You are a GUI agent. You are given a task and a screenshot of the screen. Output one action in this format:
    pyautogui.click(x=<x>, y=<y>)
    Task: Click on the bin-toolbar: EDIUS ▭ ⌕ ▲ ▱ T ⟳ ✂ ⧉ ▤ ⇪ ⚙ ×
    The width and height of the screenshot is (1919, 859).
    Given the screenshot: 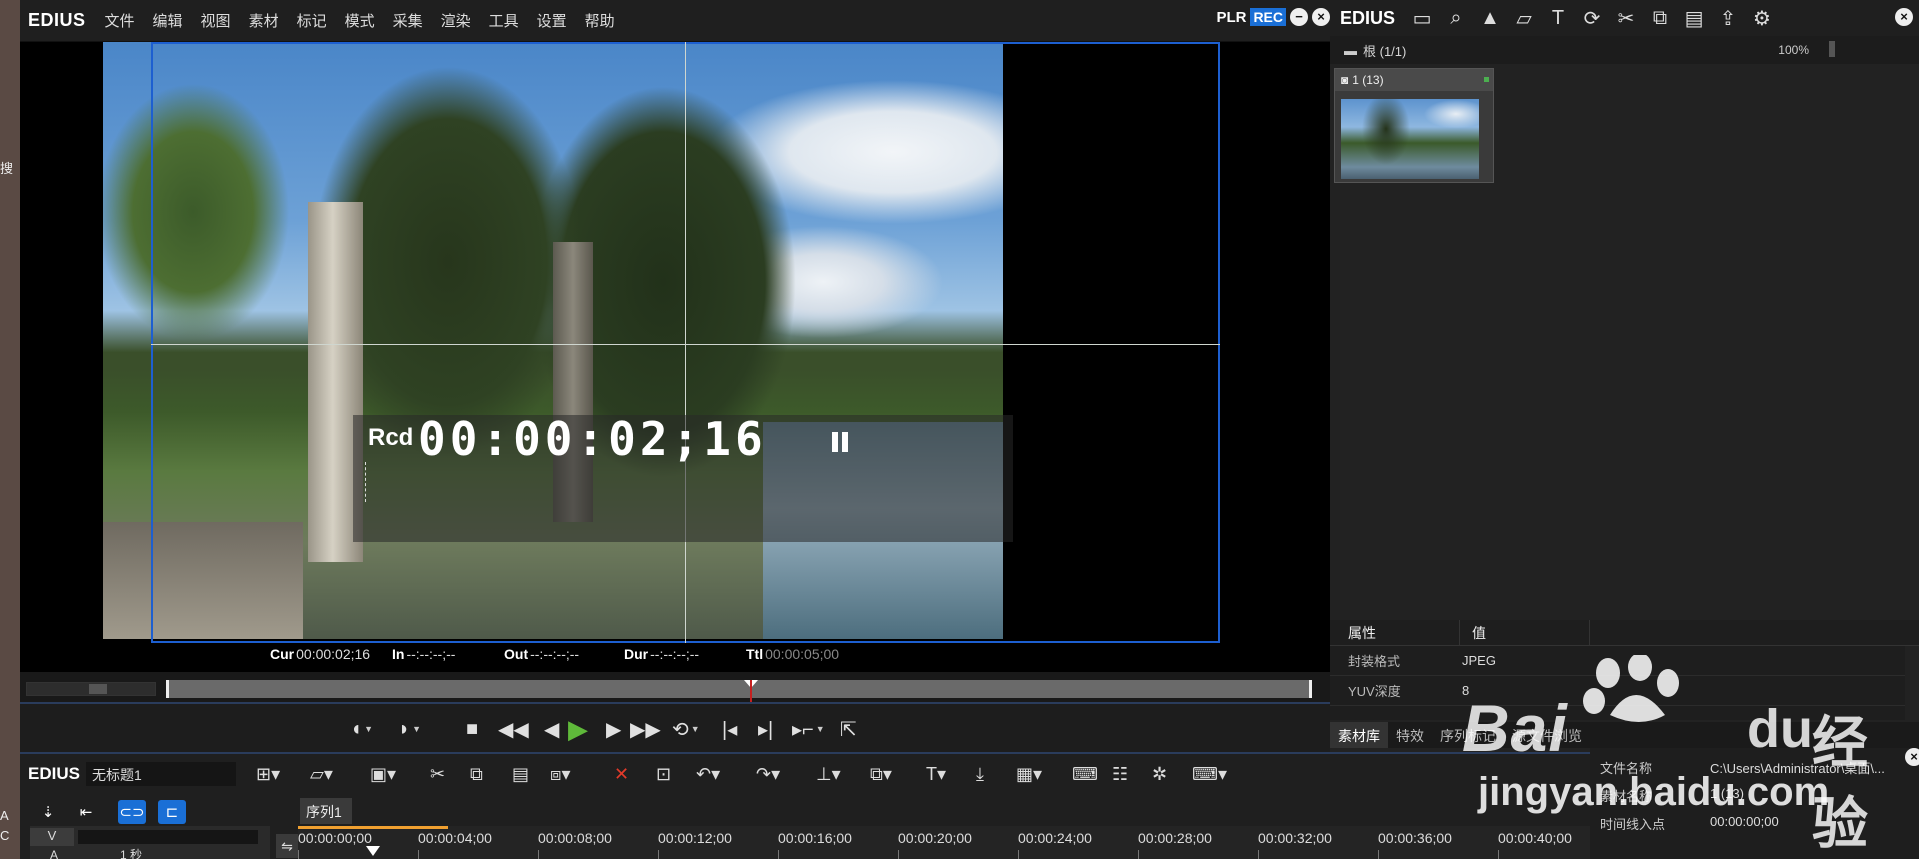 What is the action you would take?
    pyautogui.click(x=1624, y=18)
    